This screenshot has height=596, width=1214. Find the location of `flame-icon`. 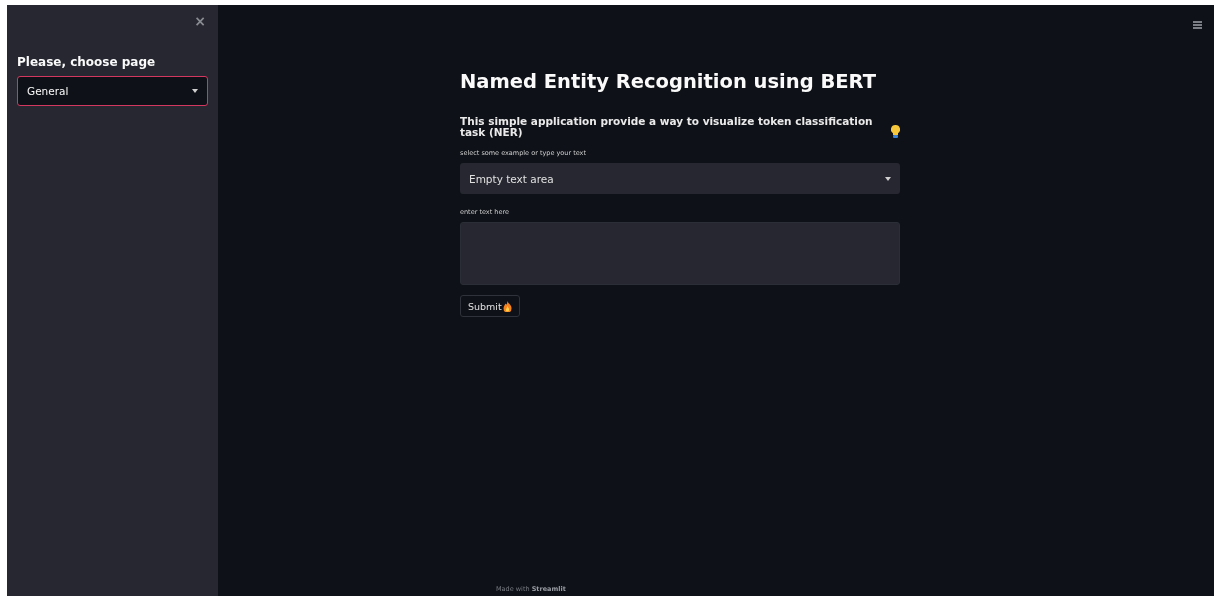

flame-icon is located at coordinates (507, 306).